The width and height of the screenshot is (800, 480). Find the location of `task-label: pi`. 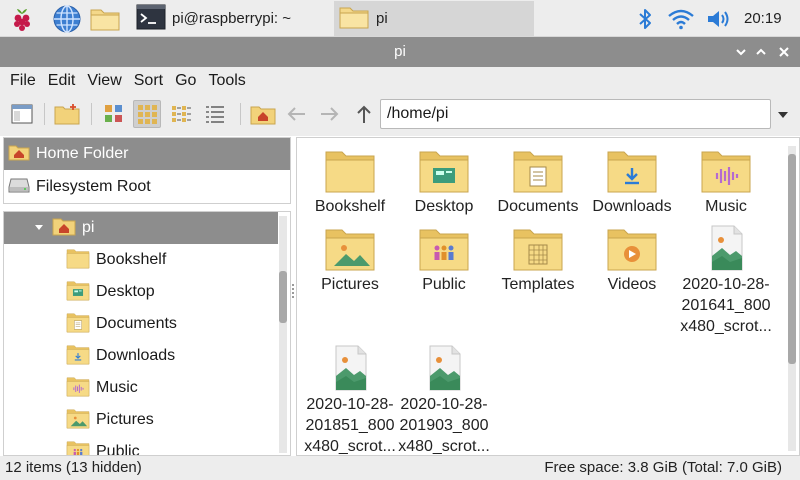

task-label: pi is located at coordinates (382, 18).